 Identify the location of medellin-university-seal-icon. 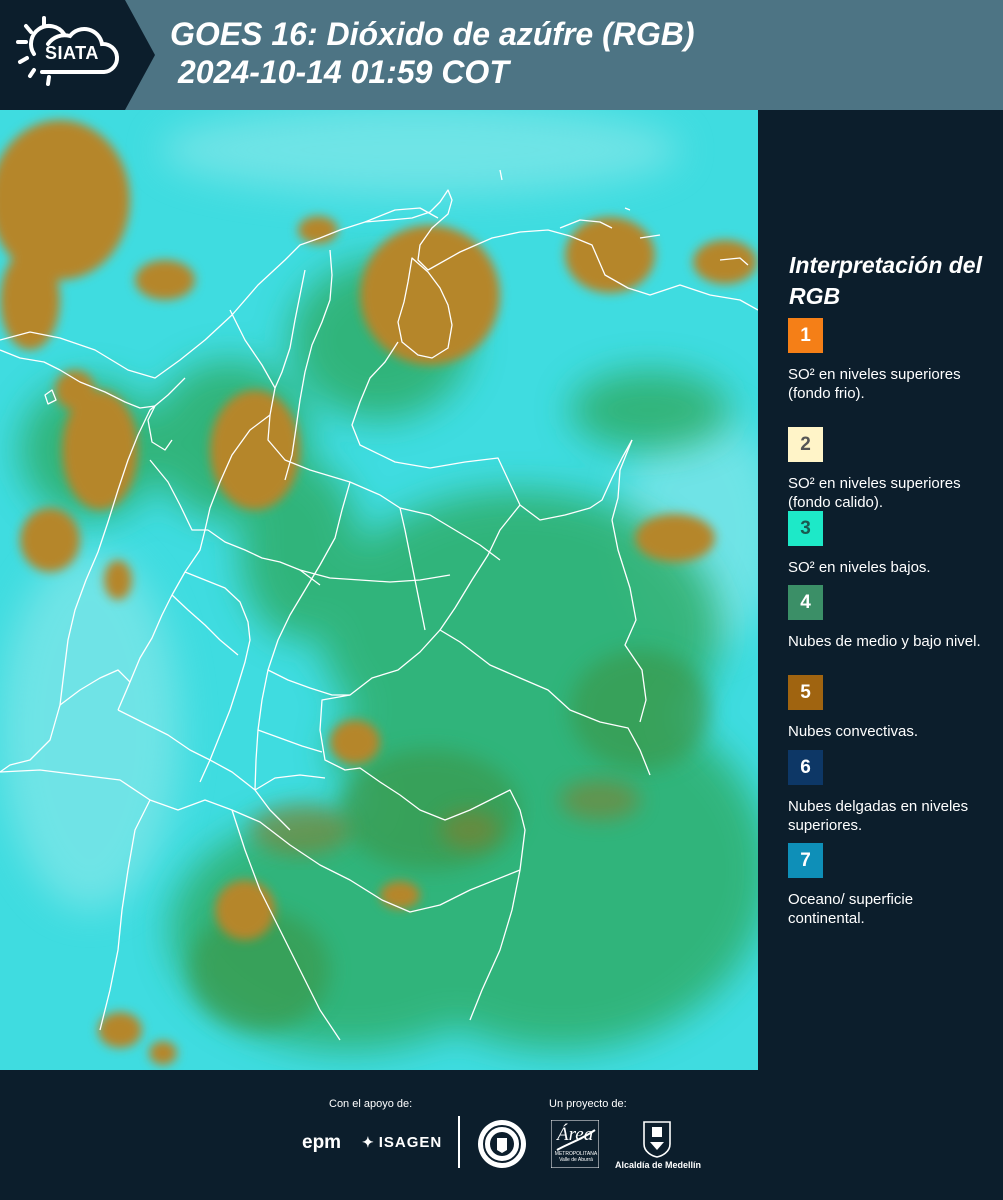
(502, 1144).